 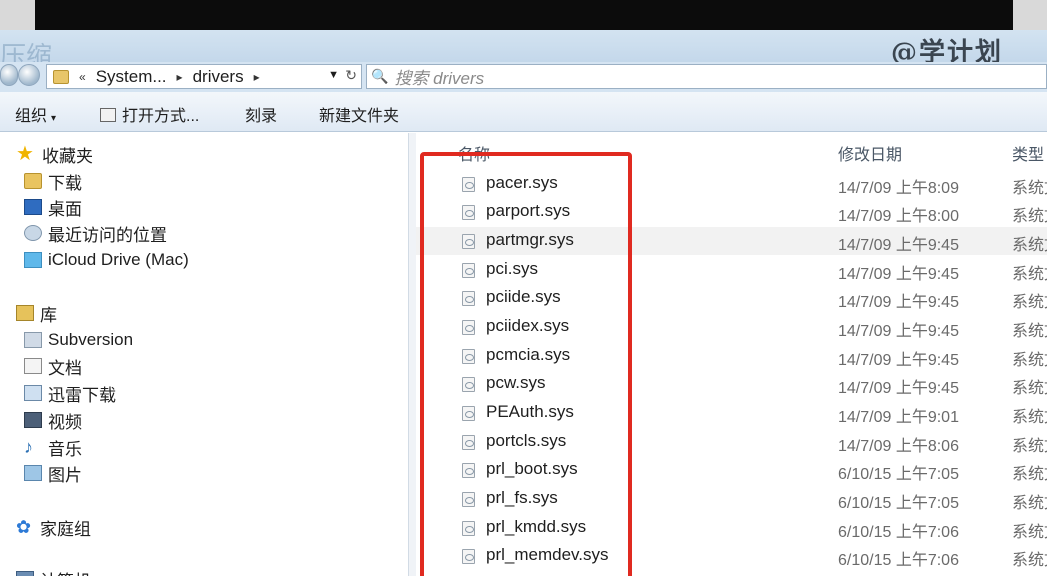 I want to click on burn-button: 刻录, so click(x=261, y=114).